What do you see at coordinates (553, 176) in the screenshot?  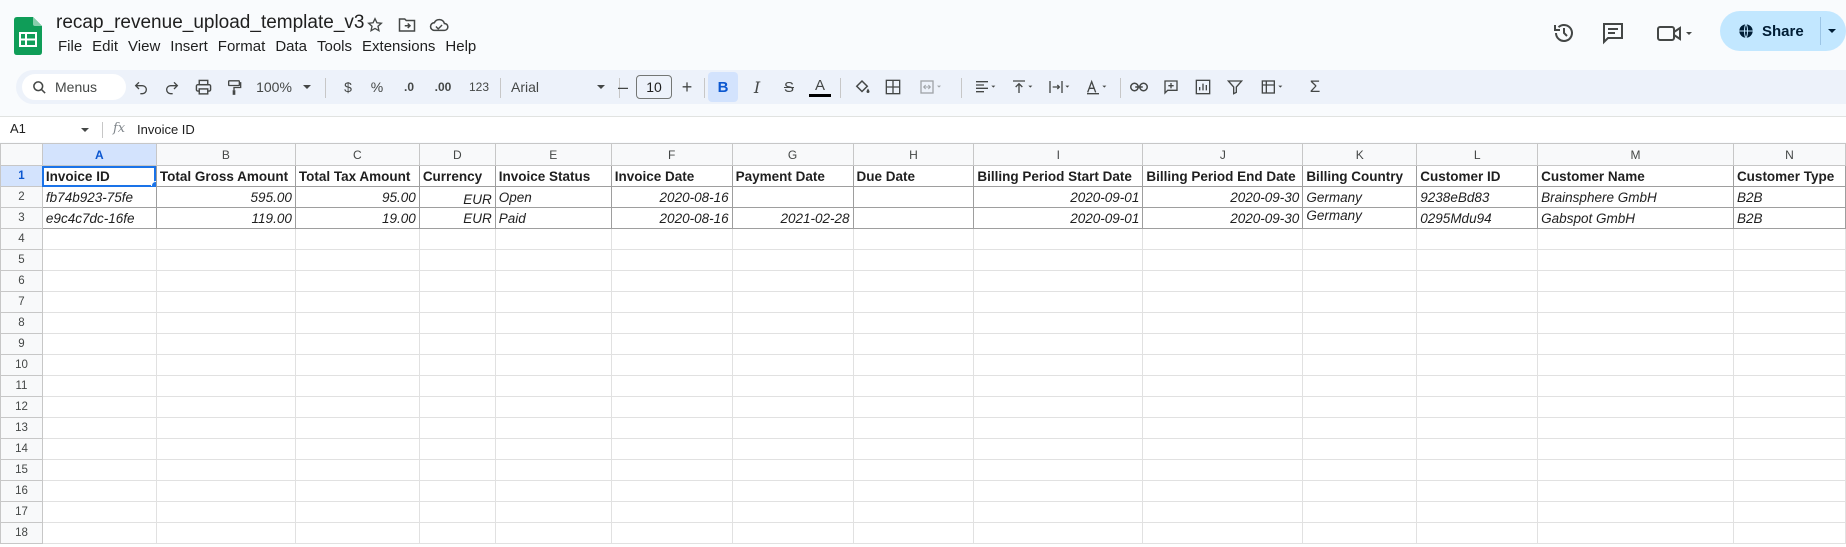 I see `cell: Invoice Status` at bounding box center [553, 176].